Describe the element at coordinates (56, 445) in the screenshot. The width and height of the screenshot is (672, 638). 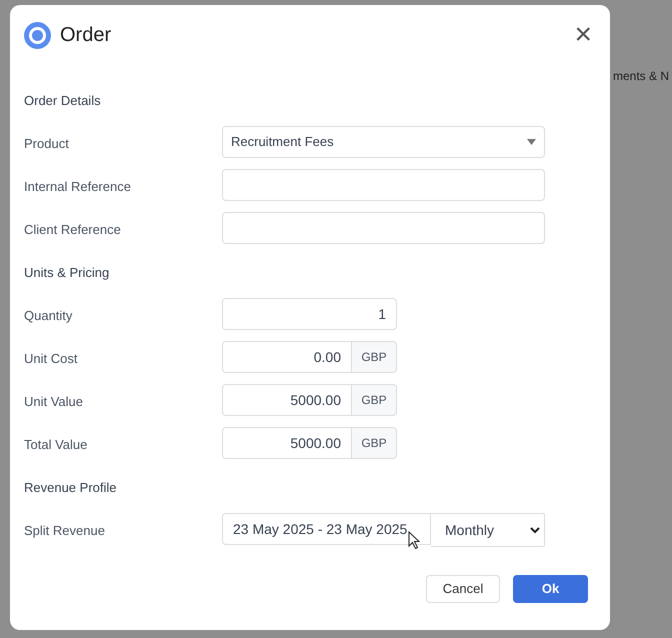
I see `field-label: Total Value` at that location.